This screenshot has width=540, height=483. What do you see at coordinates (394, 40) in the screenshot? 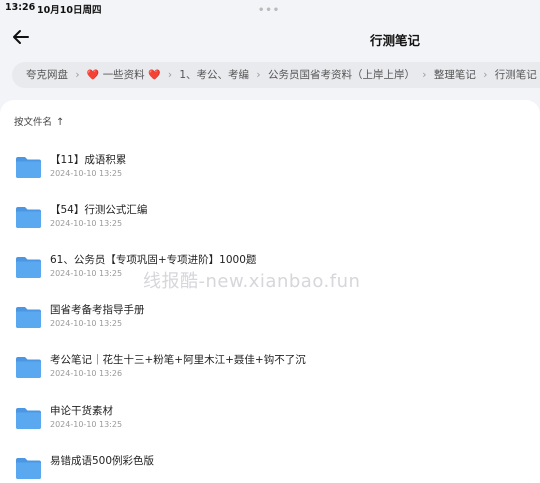
I see `page-title: 行测笔记` at bounding box center [394, 40].